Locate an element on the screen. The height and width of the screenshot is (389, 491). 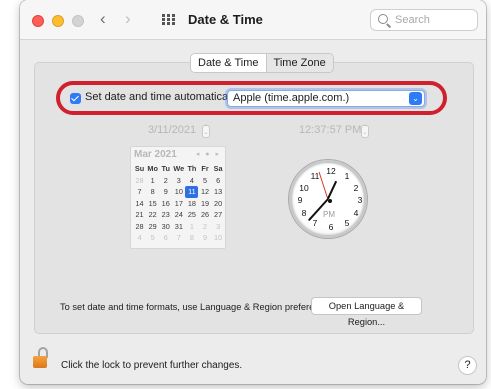
lock-icon is located at coordinates (41, 358).